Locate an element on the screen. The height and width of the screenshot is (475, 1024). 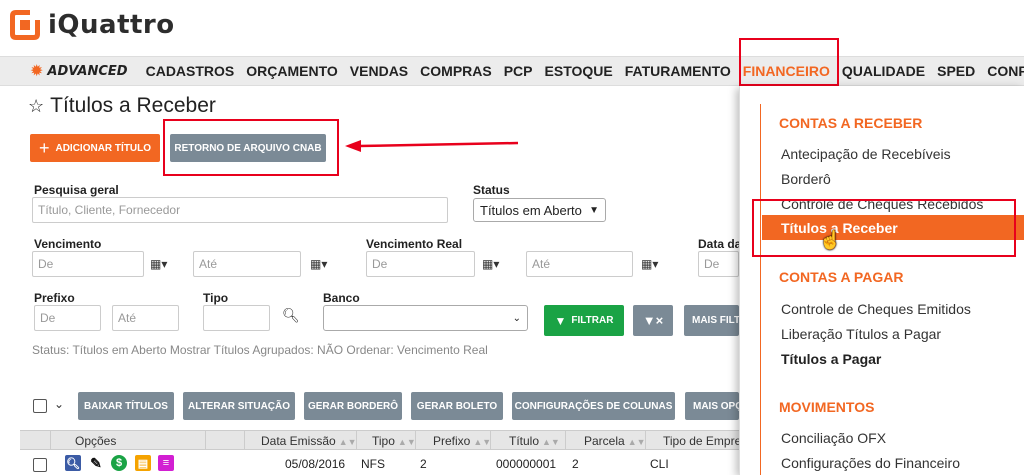
nav-conf: CONF is located at coordinates (1005, 71).